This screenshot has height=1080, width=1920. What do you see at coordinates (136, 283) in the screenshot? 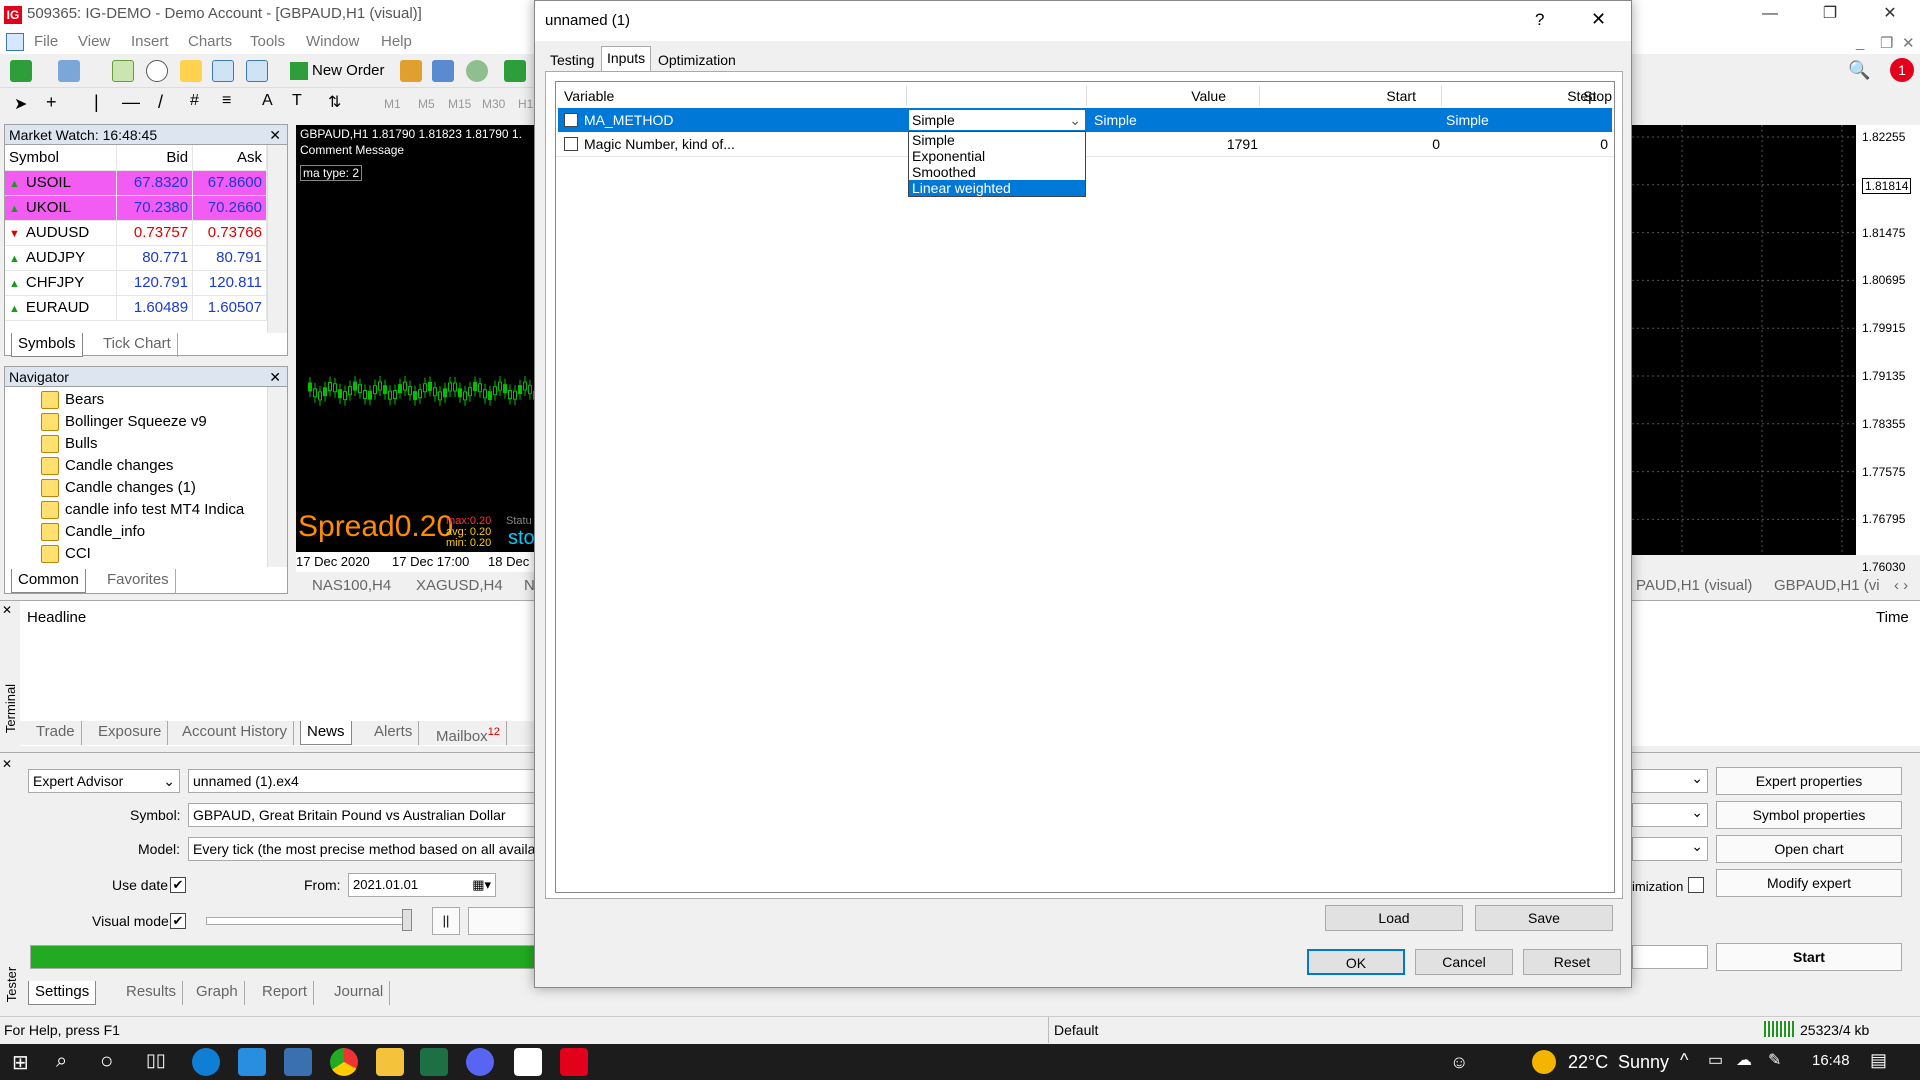
I see `market-watch-row: ▲ CHFJPY 120.791 120.811` at bounding box center [136, 283].